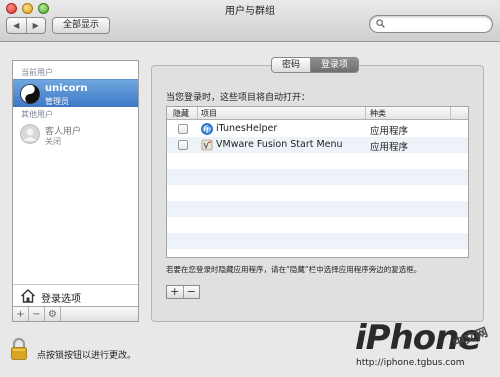 The image size is (500, 377). What do you see at coordinates (75, 134) in the screenshot?
I see `user-row-guest: 客人用户 关闭` at bounding box center [75, 134].